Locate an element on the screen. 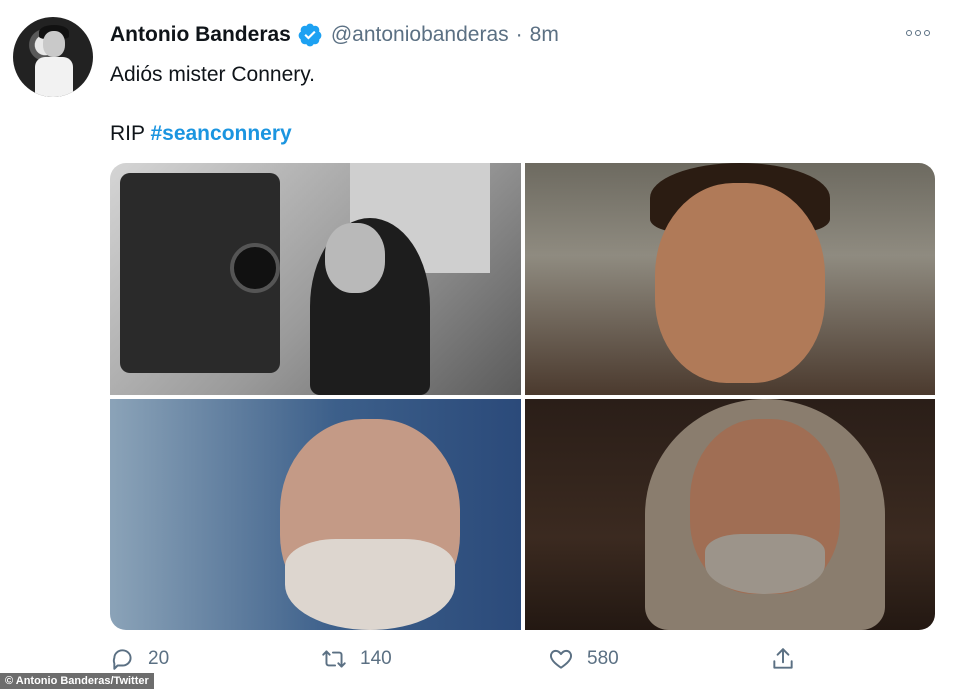 The height and width of the screenshot is (689, 962). display-name: Antonio Banderas is located at coordinates (200, 35).